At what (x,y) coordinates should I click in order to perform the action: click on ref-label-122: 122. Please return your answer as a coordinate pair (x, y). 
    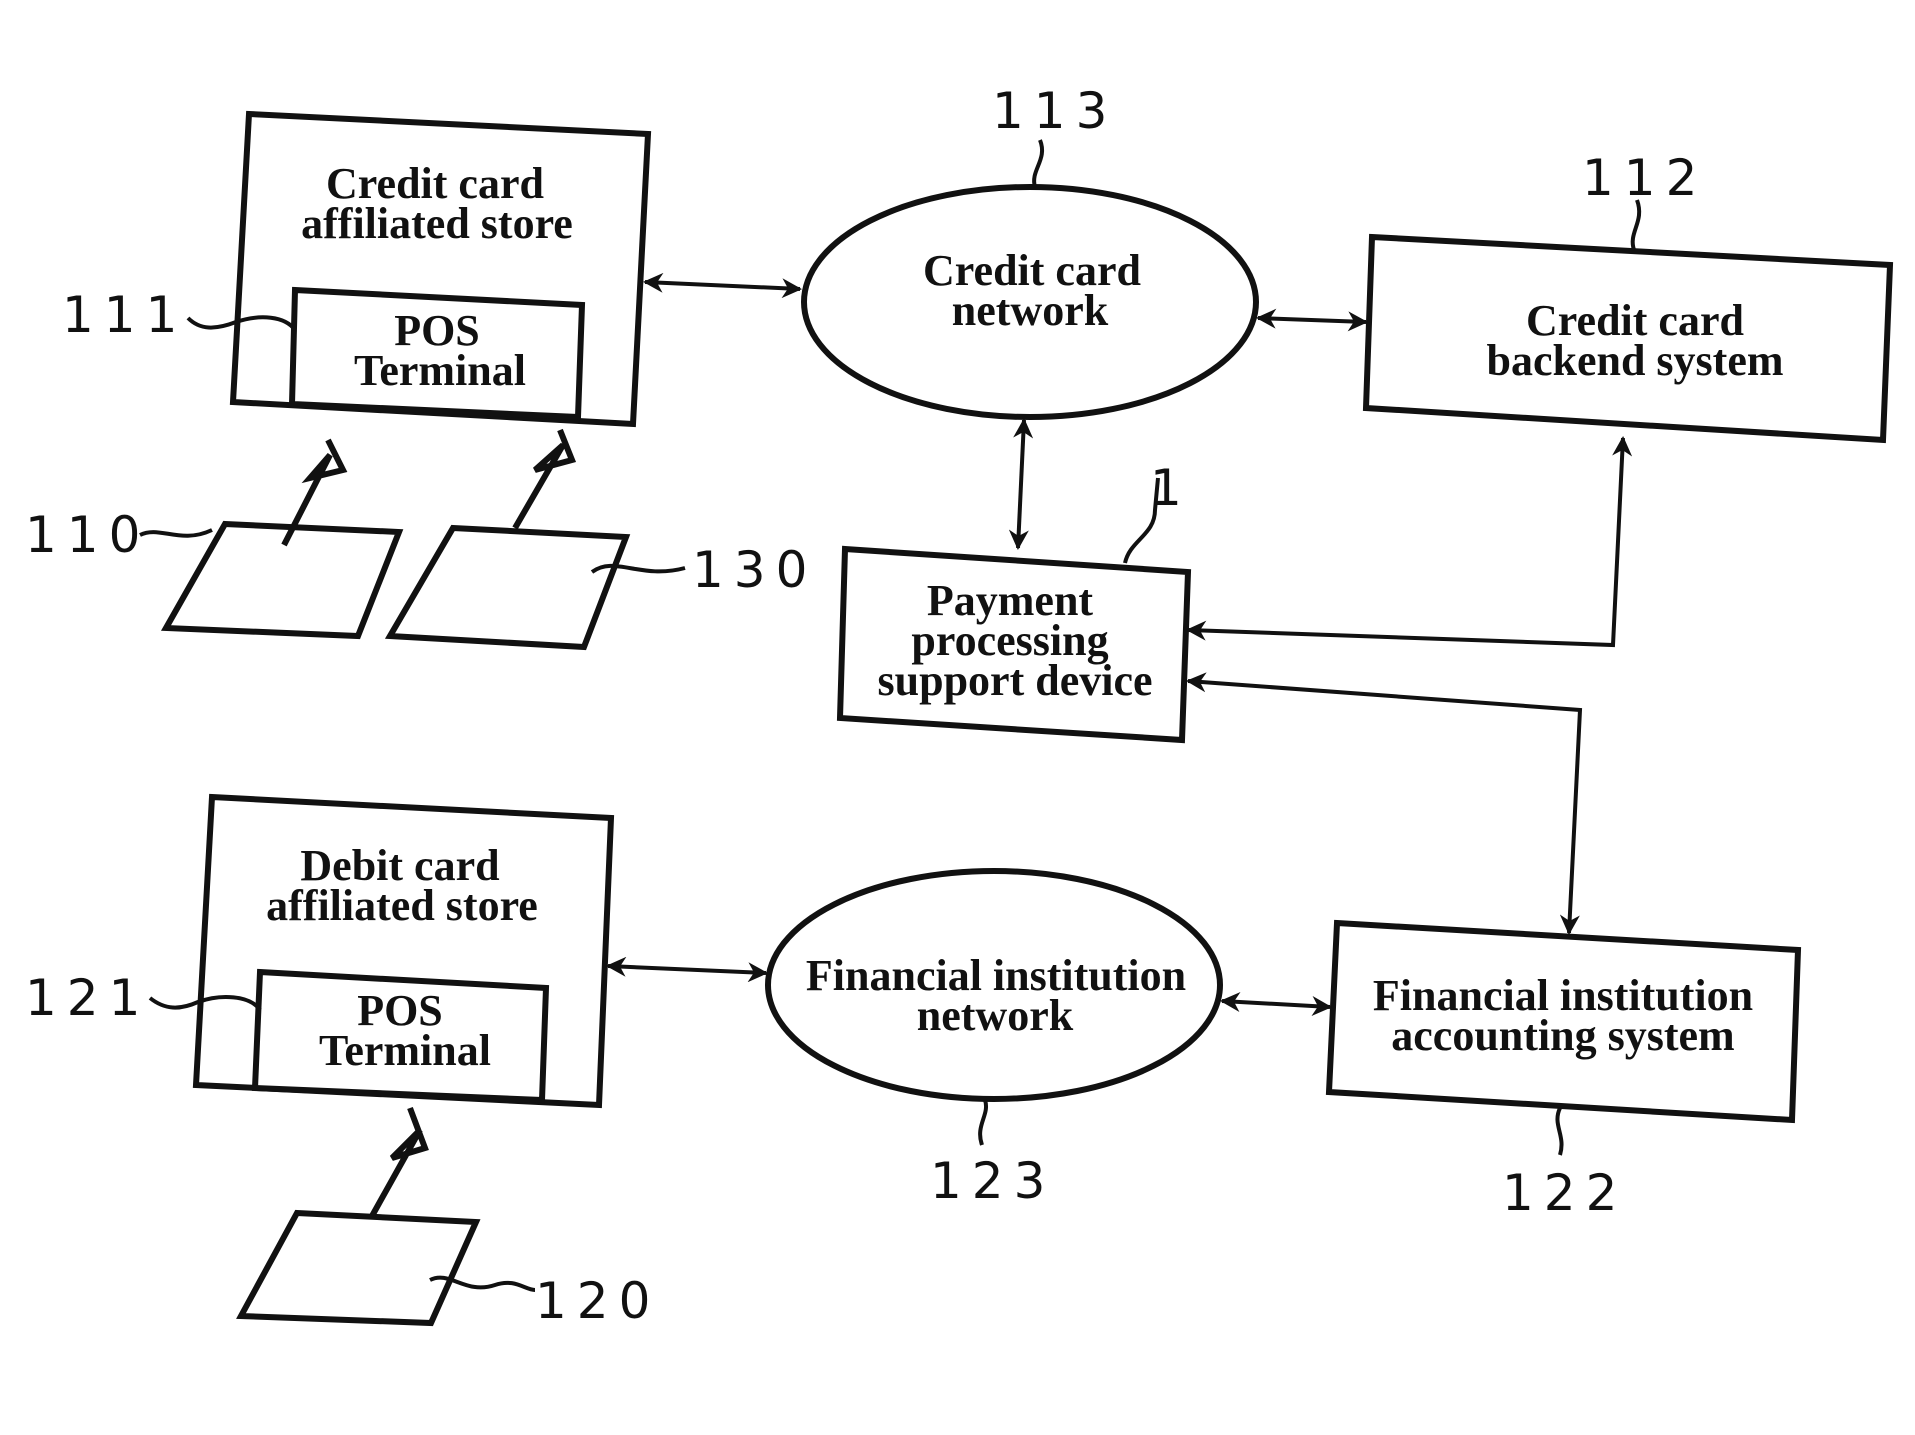
    Looking at the image, I should click on (1564, 1193).